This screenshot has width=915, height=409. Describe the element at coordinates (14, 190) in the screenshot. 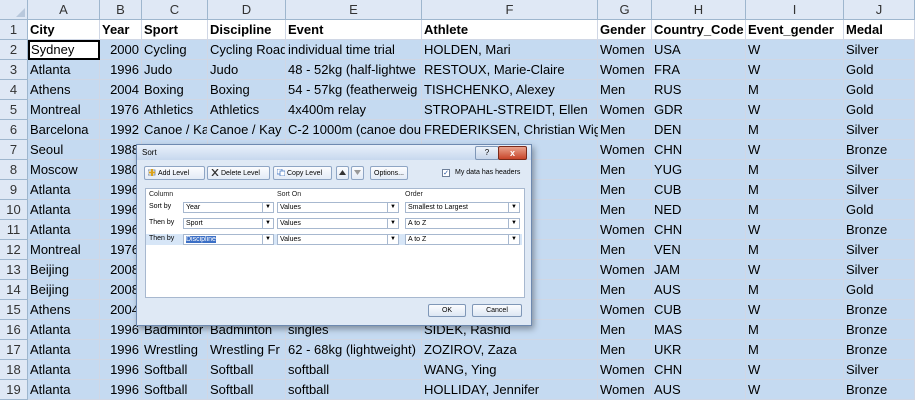

I see `row-header: 9` at that location.